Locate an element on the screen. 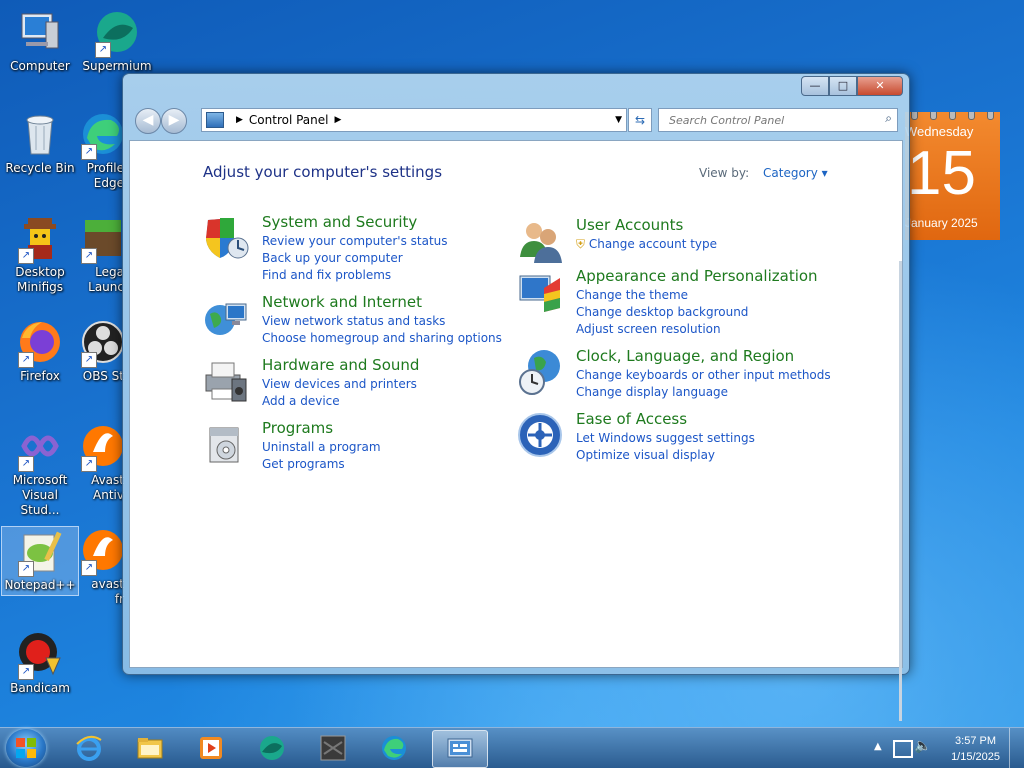 Image resolution: width=1024 pixels, height=768 pixels. appearance-icon is located at coordinates (540, 292).